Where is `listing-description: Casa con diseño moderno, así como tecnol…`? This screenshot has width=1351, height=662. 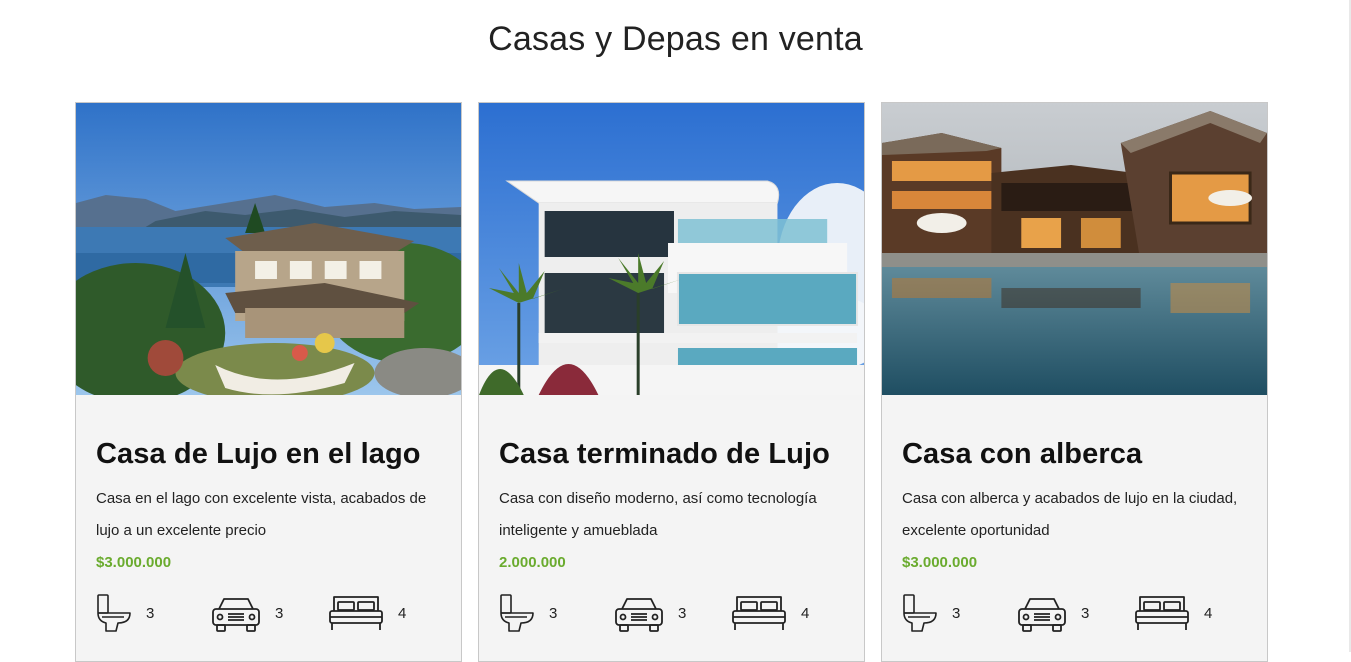
listing-description: Casa con diseño moderno, así como tecnol… is located at coordinates (658, 514).